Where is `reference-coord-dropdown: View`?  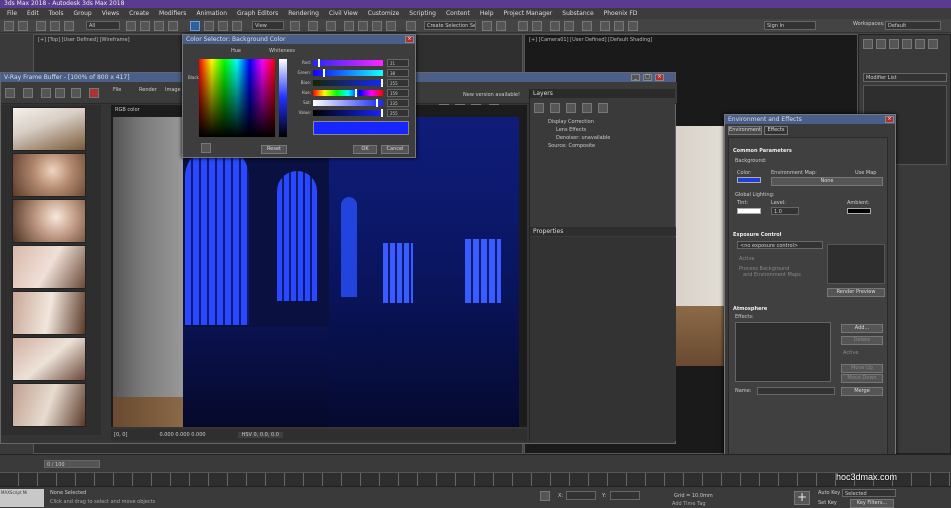
reference-coord-dropdown: View is located at coordinates (268, 25).